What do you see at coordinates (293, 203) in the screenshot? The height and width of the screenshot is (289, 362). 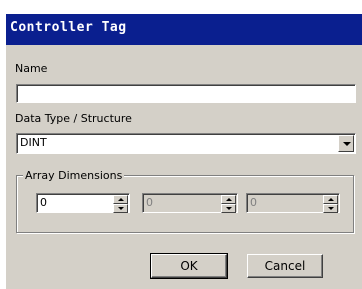 I see `dim3-spinbox: 0` at bounding box center [293, 203].